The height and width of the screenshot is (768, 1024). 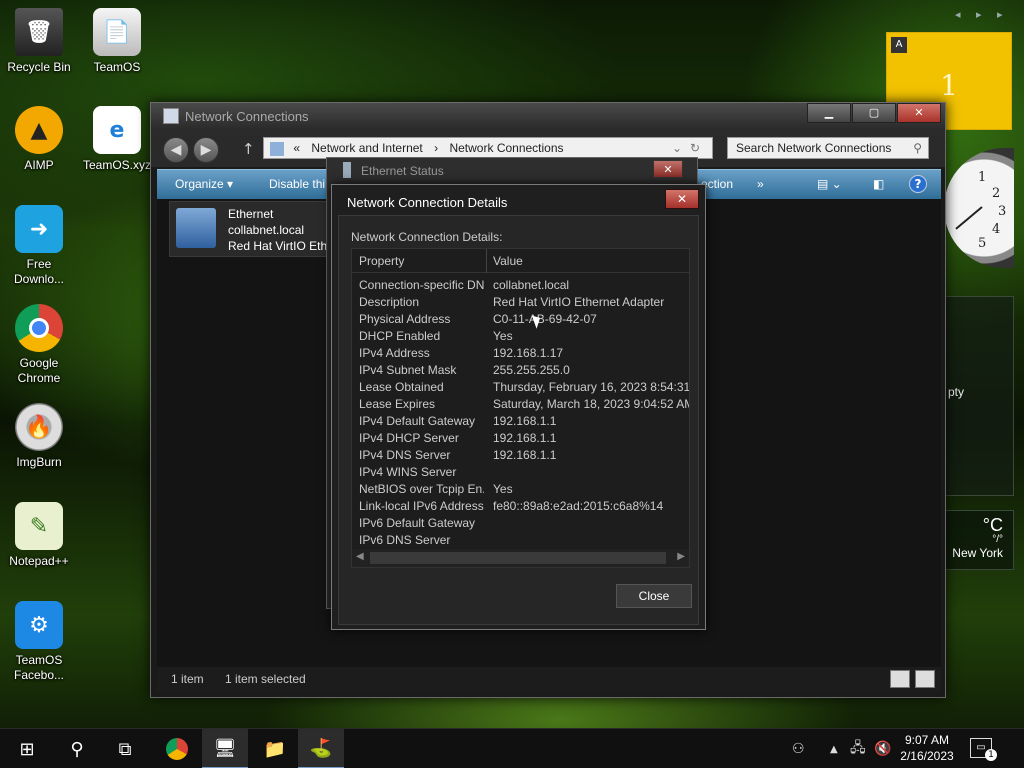 What do you see at coordinates (204, 184) in the screenshot?
I see `organize-button: Organize ▾` at bounding box center [204, 184].